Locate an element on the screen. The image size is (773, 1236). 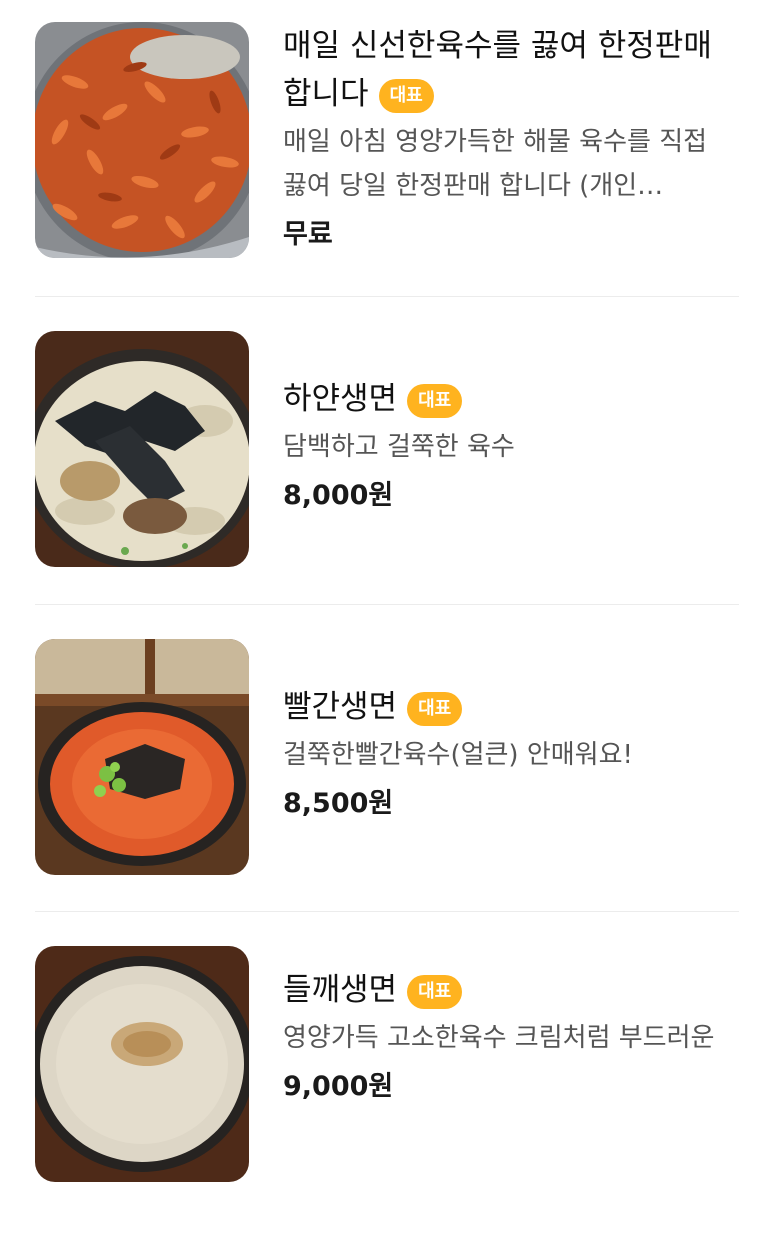
menu-item-description: 담백하고 걸쭉한 육수 is located at coordinates (399, 447).